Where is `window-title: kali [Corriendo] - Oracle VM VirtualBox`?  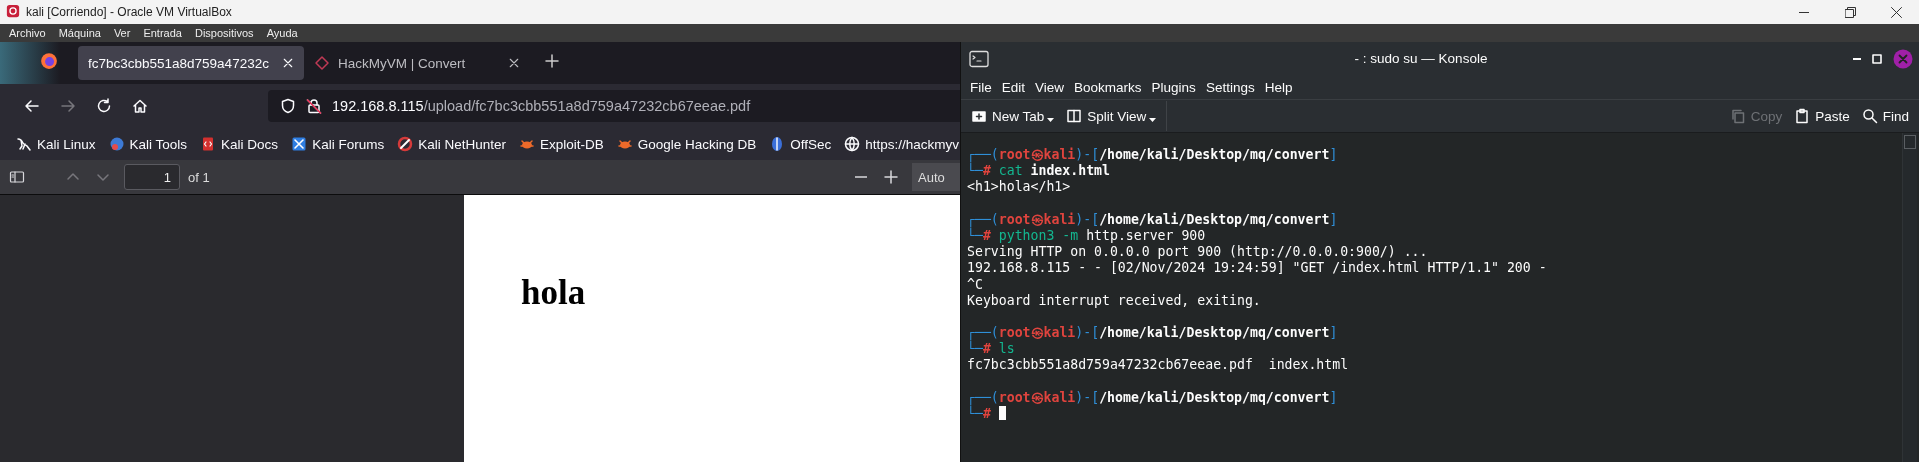 window-title: kali [Corriendo] - Oracle VM VirtualBox is located at coordinates (129, 12).